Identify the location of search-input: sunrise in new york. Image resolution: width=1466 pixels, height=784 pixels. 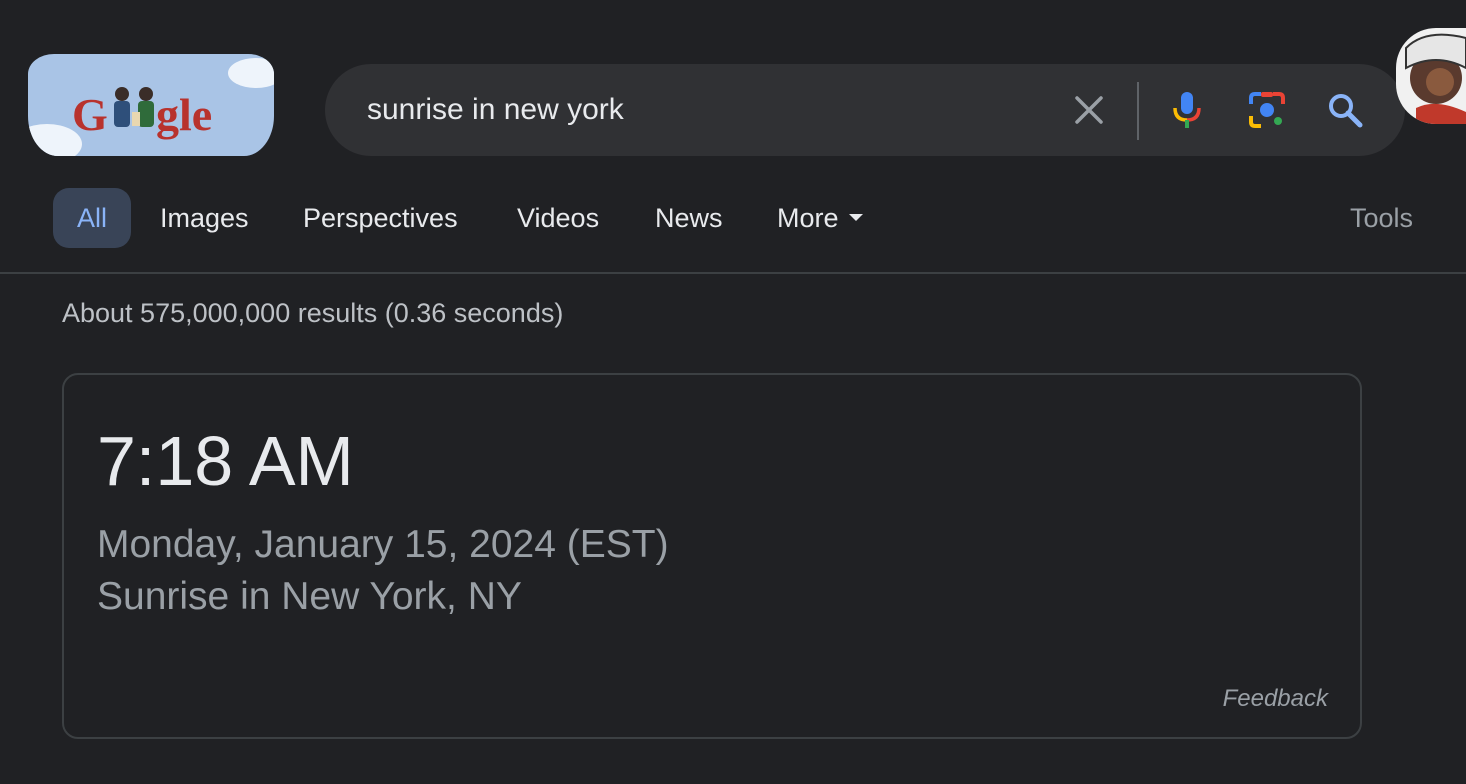
(495, 110).